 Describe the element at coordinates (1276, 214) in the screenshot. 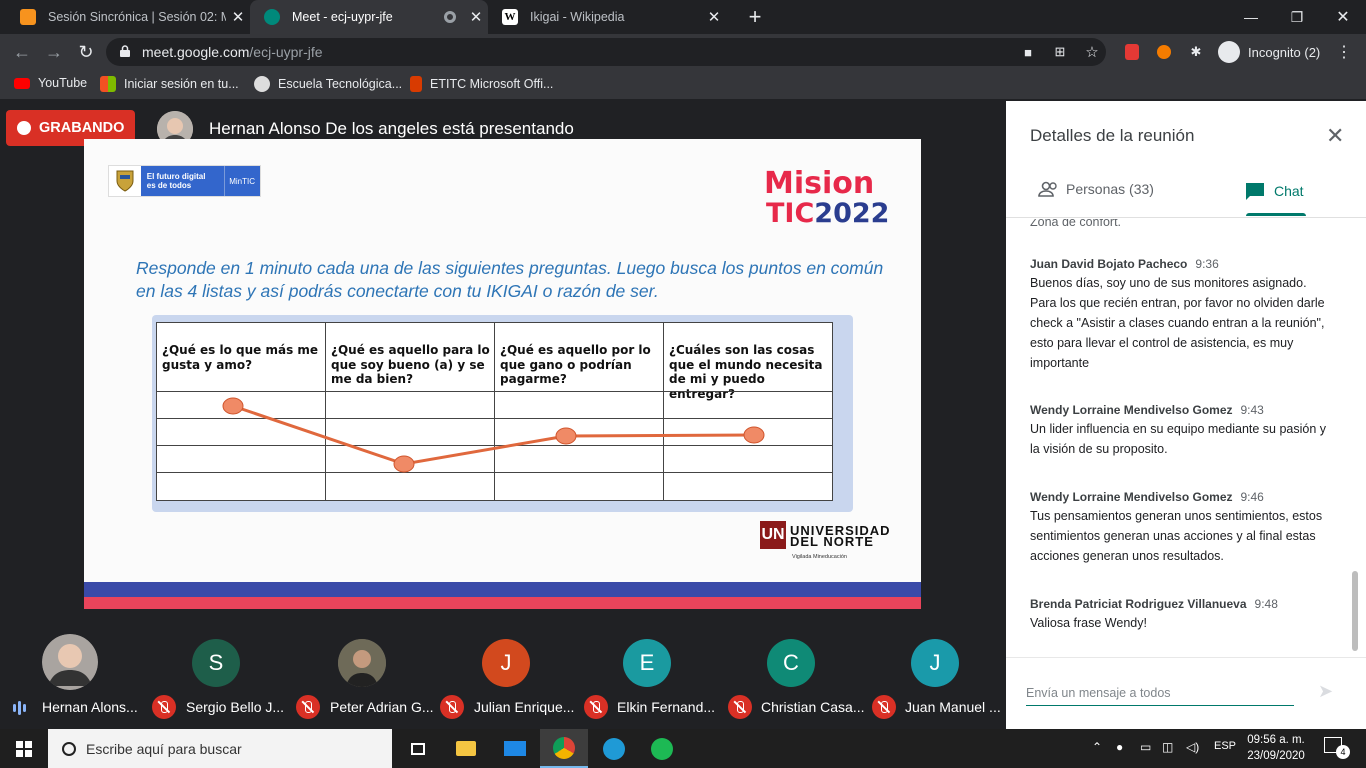

I see `active-tab-indicator` at that location.